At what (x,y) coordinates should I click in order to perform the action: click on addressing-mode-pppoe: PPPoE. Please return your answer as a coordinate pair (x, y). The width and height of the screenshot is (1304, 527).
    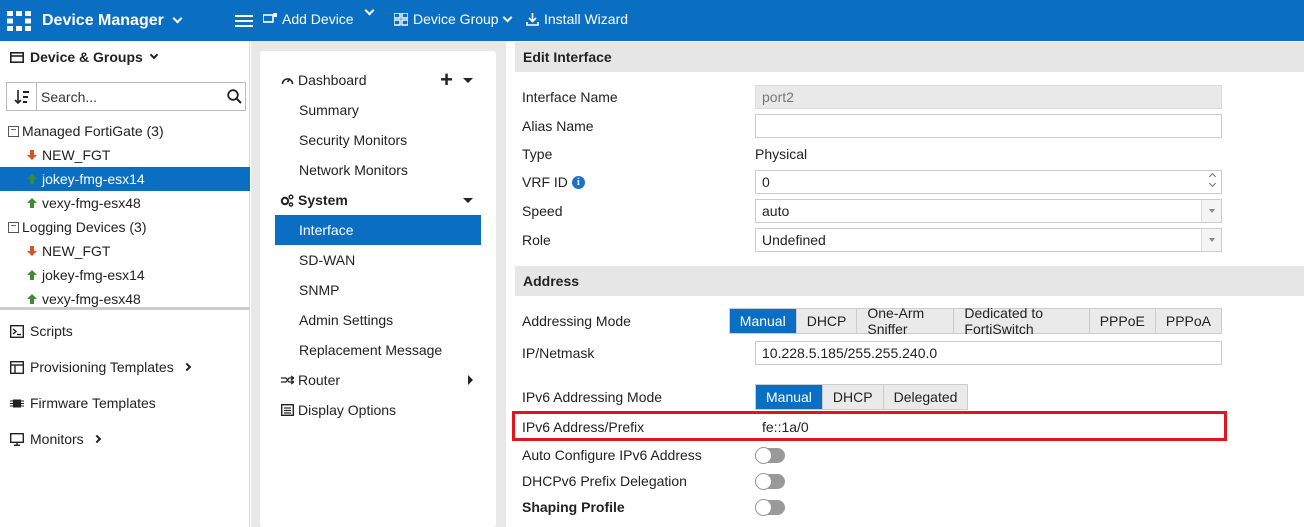
    Looking at the image, I should click on (1122, 321).